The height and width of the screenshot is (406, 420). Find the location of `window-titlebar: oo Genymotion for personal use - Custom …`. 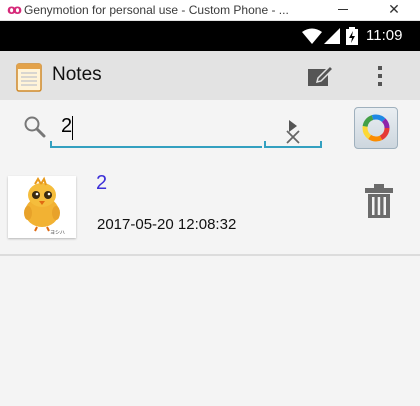

window-titlebar: oo Genymotion for personal use - Custom … is located at coordinates (210, 10).